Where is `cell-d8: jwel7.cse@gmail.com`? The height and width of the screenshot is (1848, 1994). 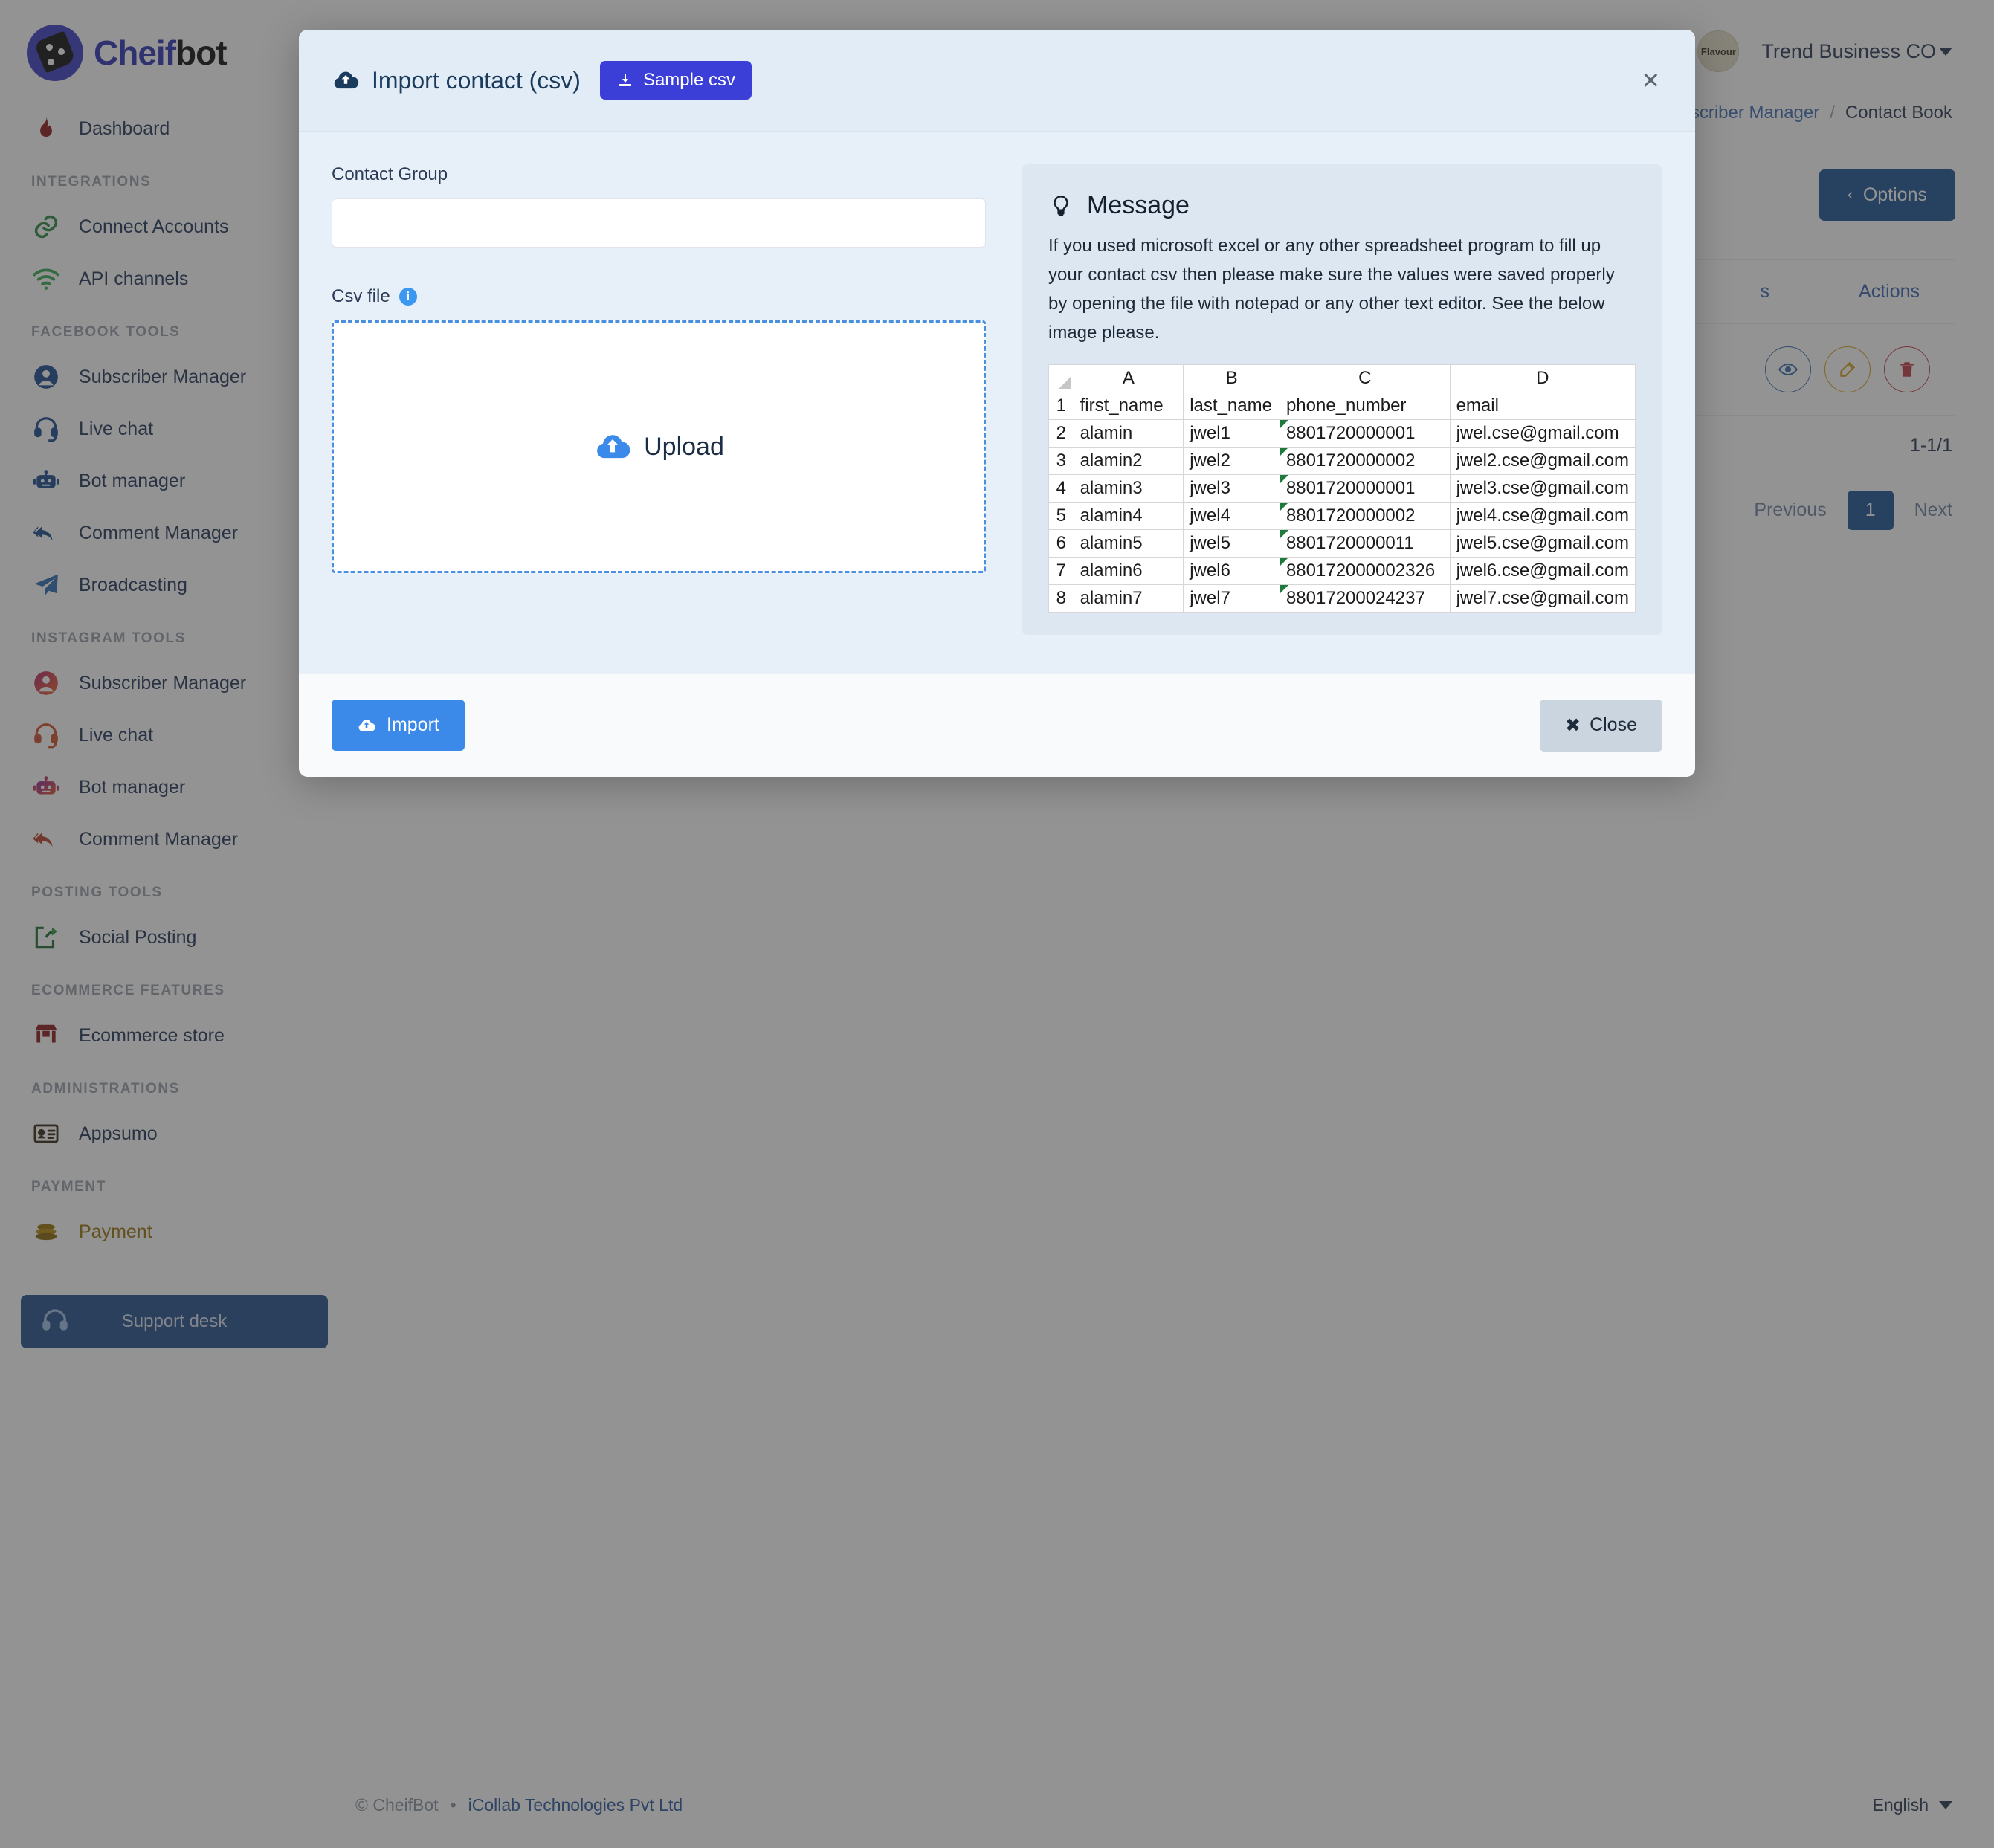 cell-d8: jwel7.cse@gmail.com is located at coordinates (1543, 599).